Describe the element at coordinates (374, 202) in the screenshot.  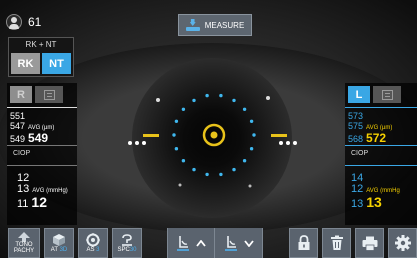
I see `avg-value: 13` at that location.